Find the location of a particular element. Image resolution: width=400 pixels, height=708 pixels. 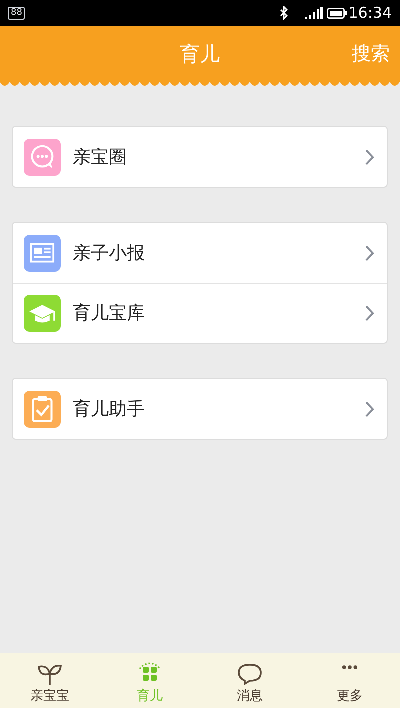

menu-label: 亲宝圈 is located at coordinates (100, 158).